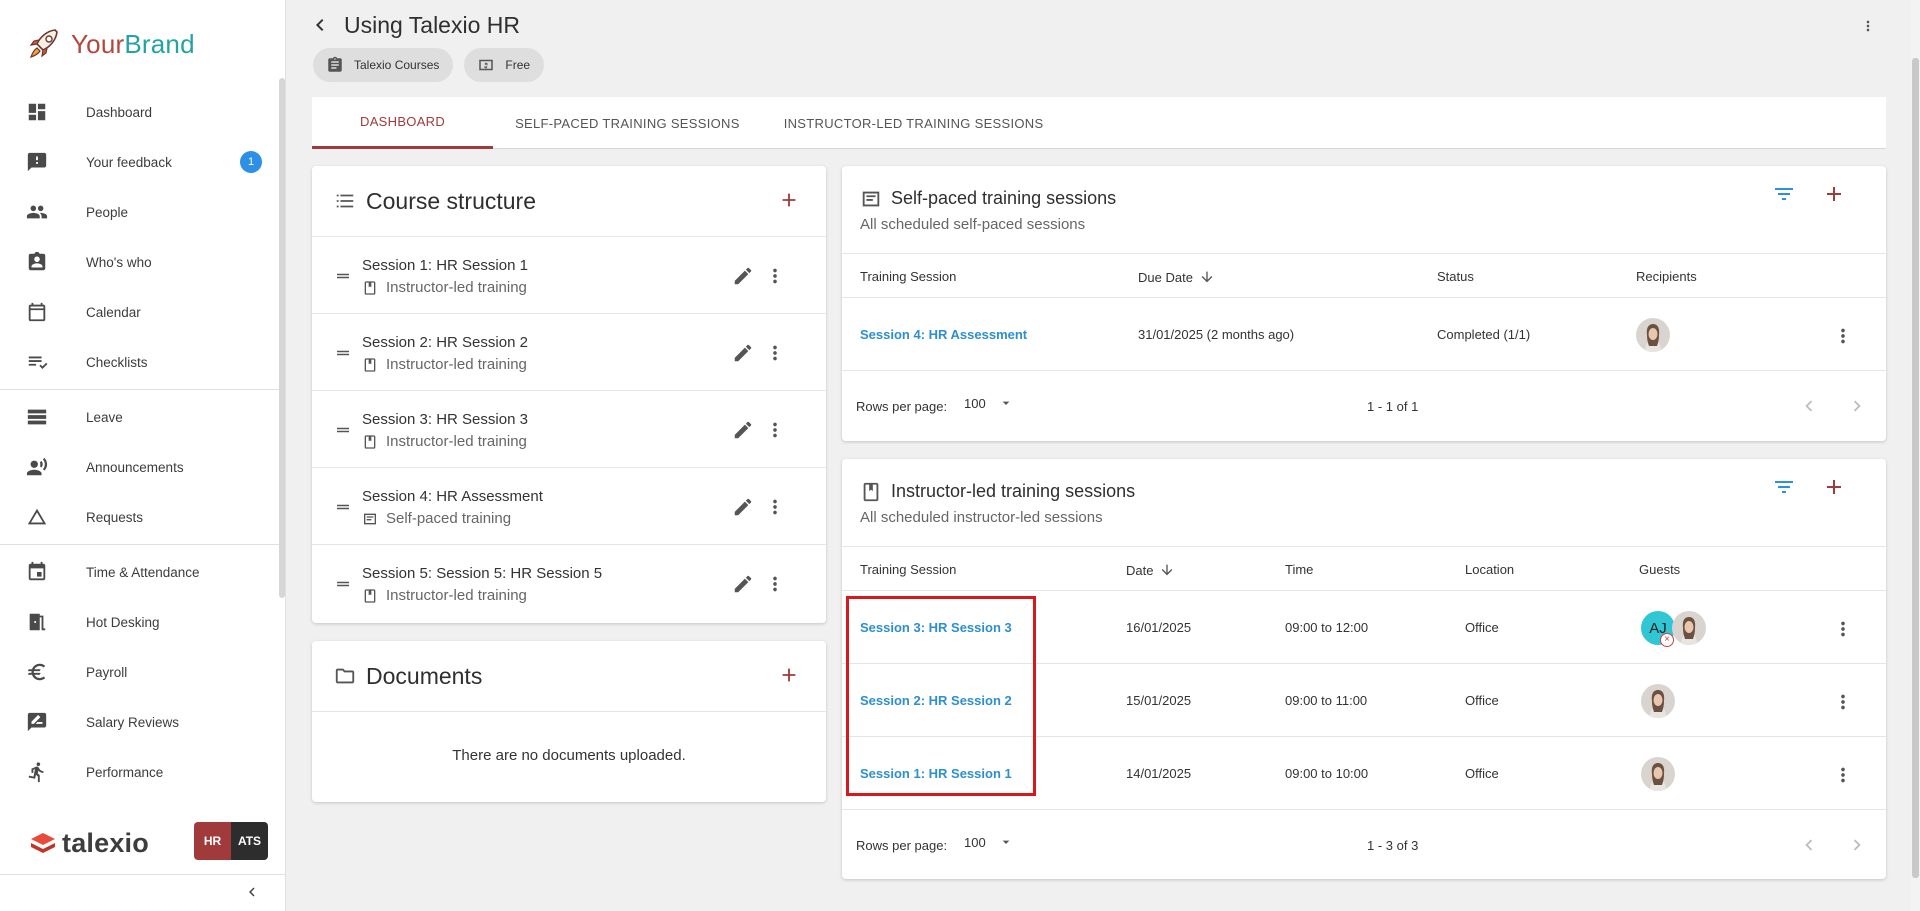 The height and width of the screenshot is (911, 1920). I want to click on hr-product-button: HR, so click(212, 841).